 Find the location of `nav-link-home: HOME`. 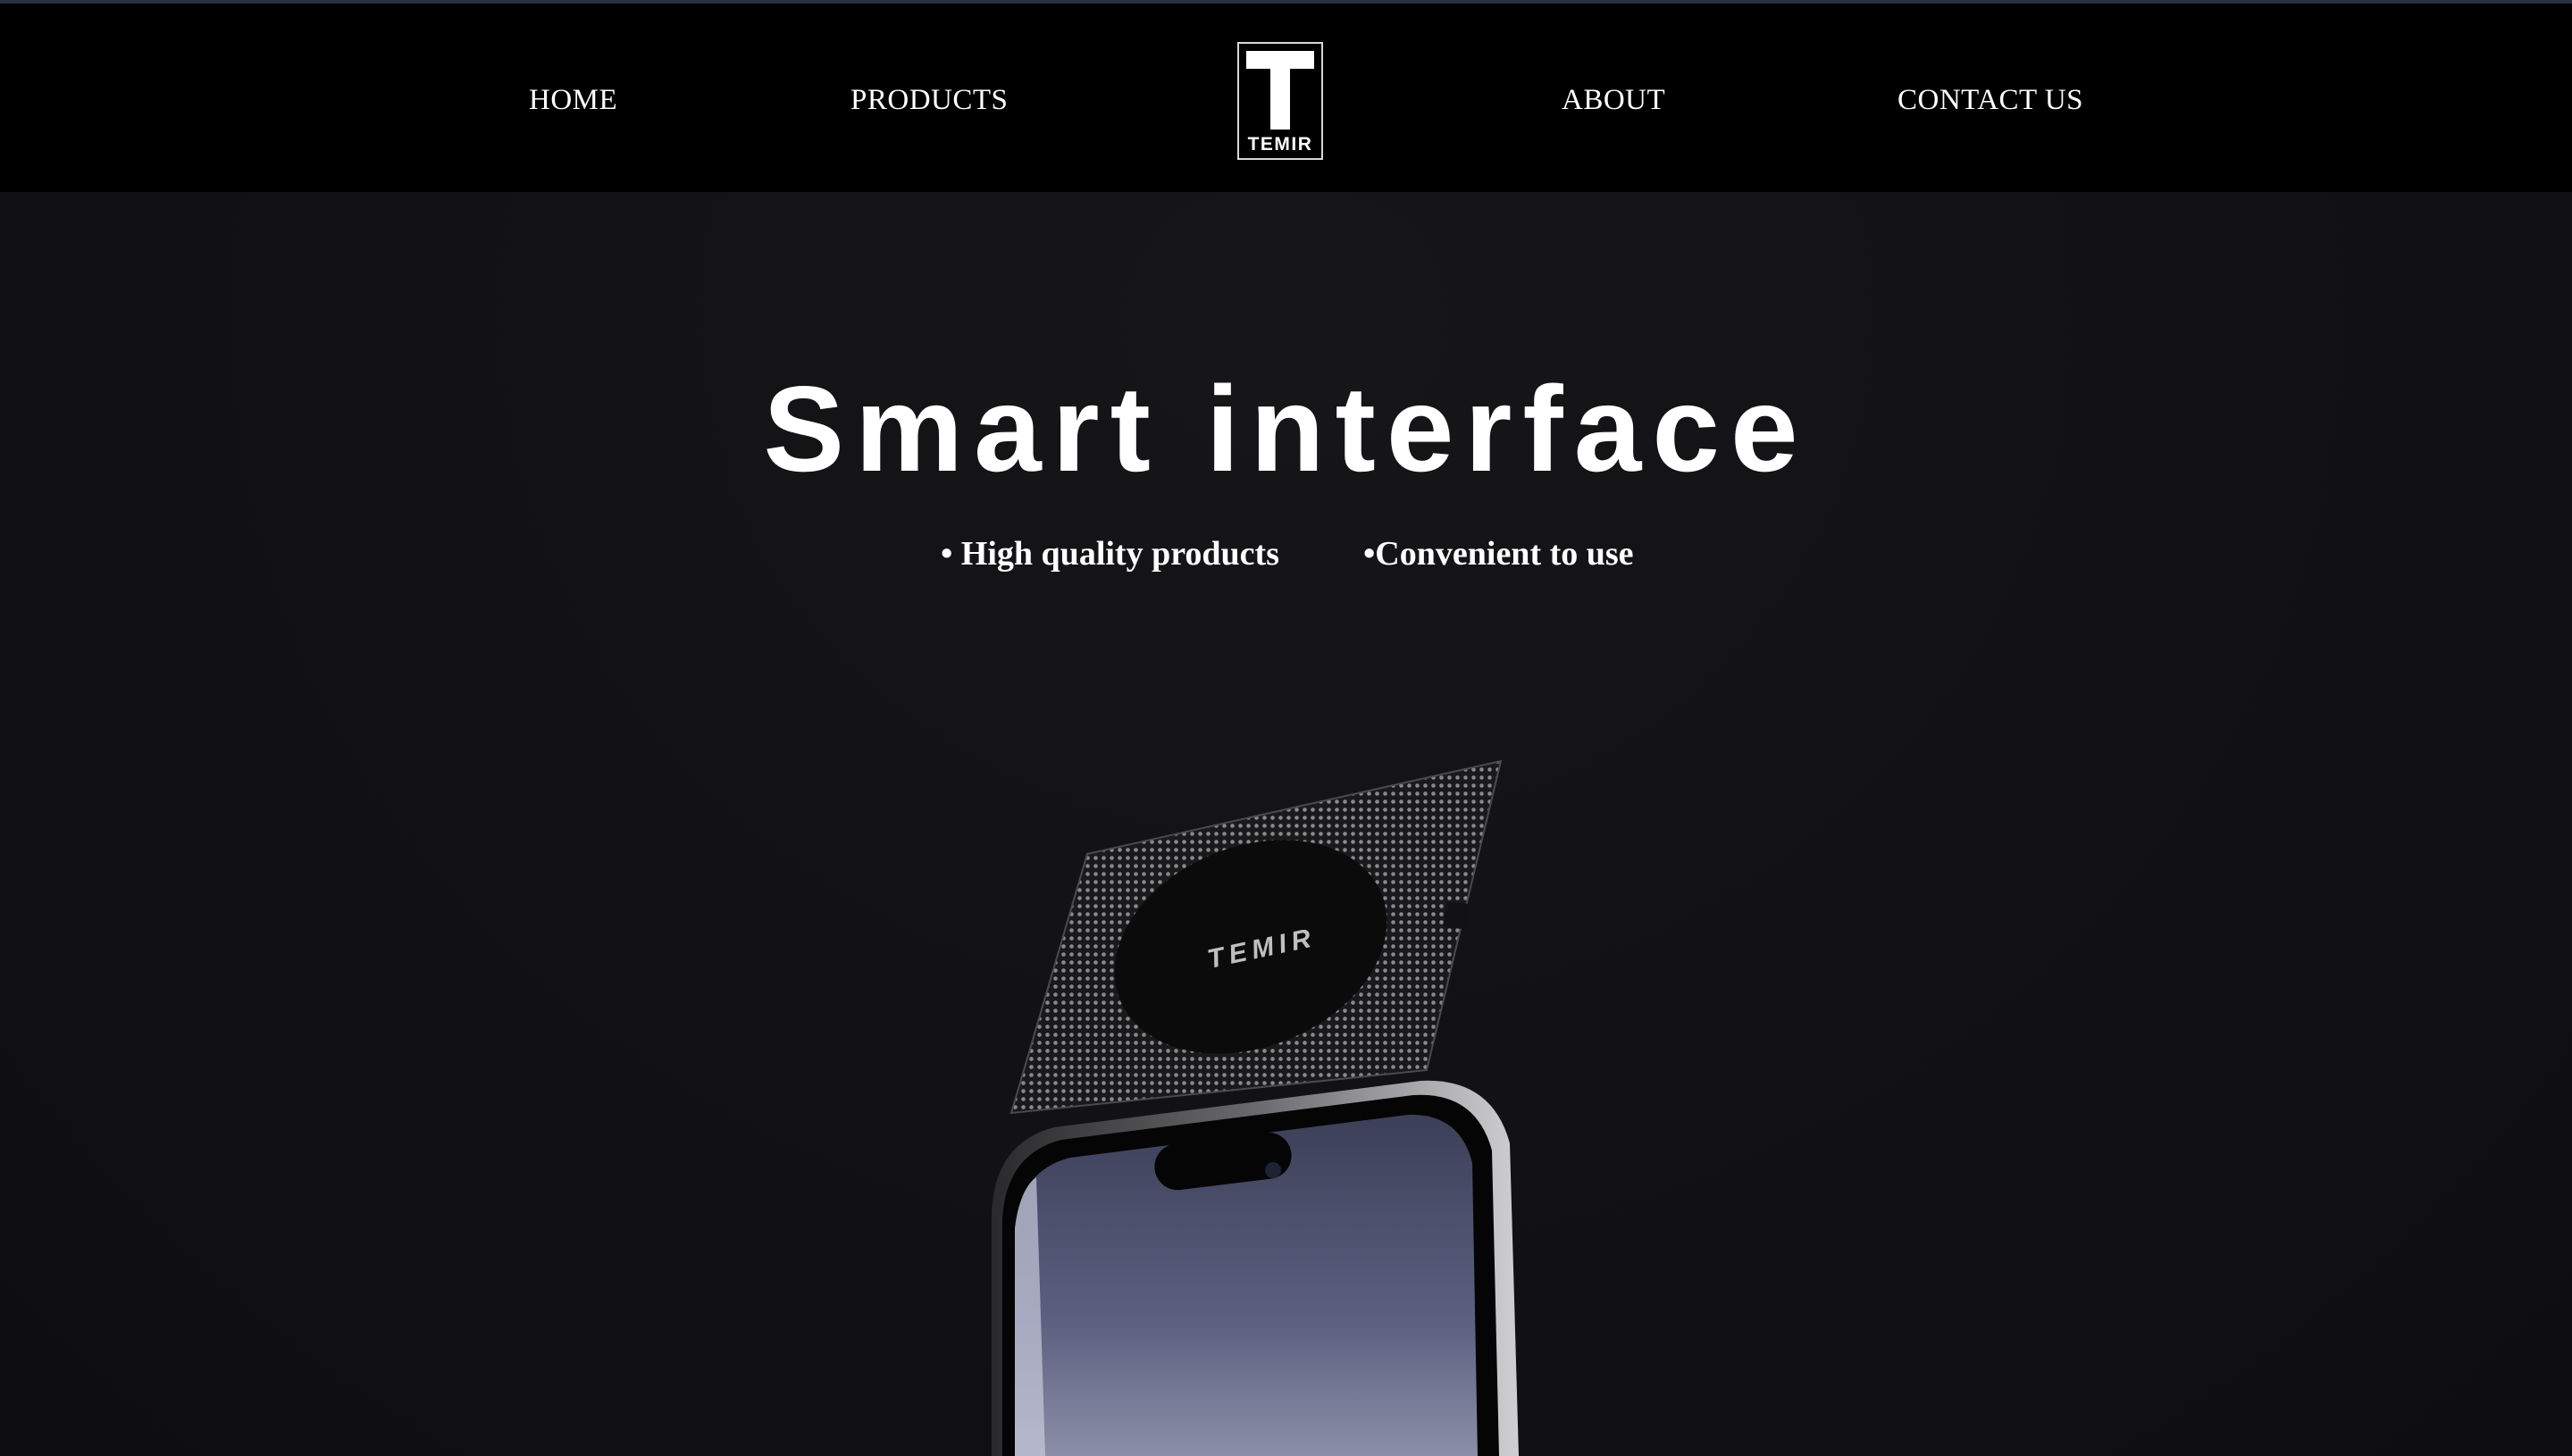

nav-link-home: HOME is located at coordinates (573, 100).